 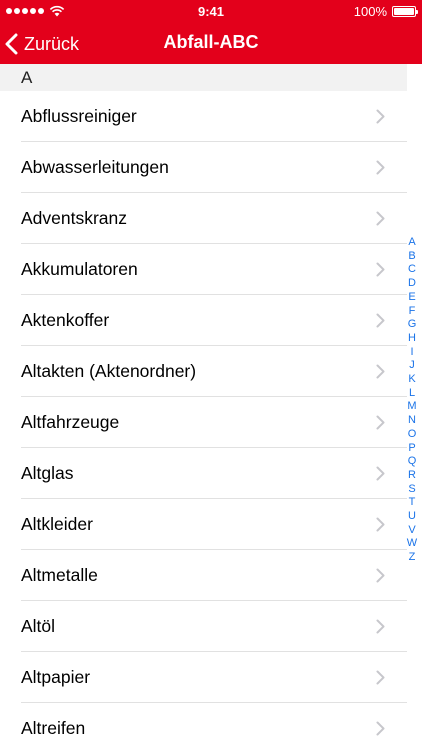 I want to click on index-letter: E, so click(x=411, y=298).